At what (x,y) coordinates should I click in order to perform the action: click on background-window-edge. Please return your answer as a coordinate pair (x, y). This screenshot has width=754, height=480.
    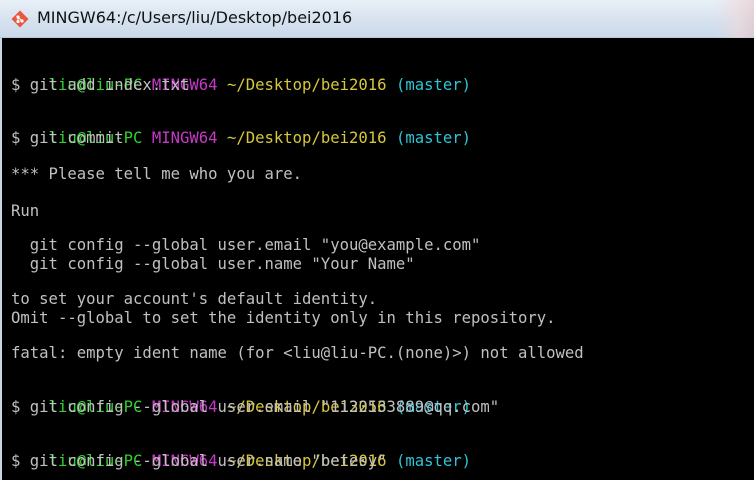
    Looking at the image, I should click on (734, 19).